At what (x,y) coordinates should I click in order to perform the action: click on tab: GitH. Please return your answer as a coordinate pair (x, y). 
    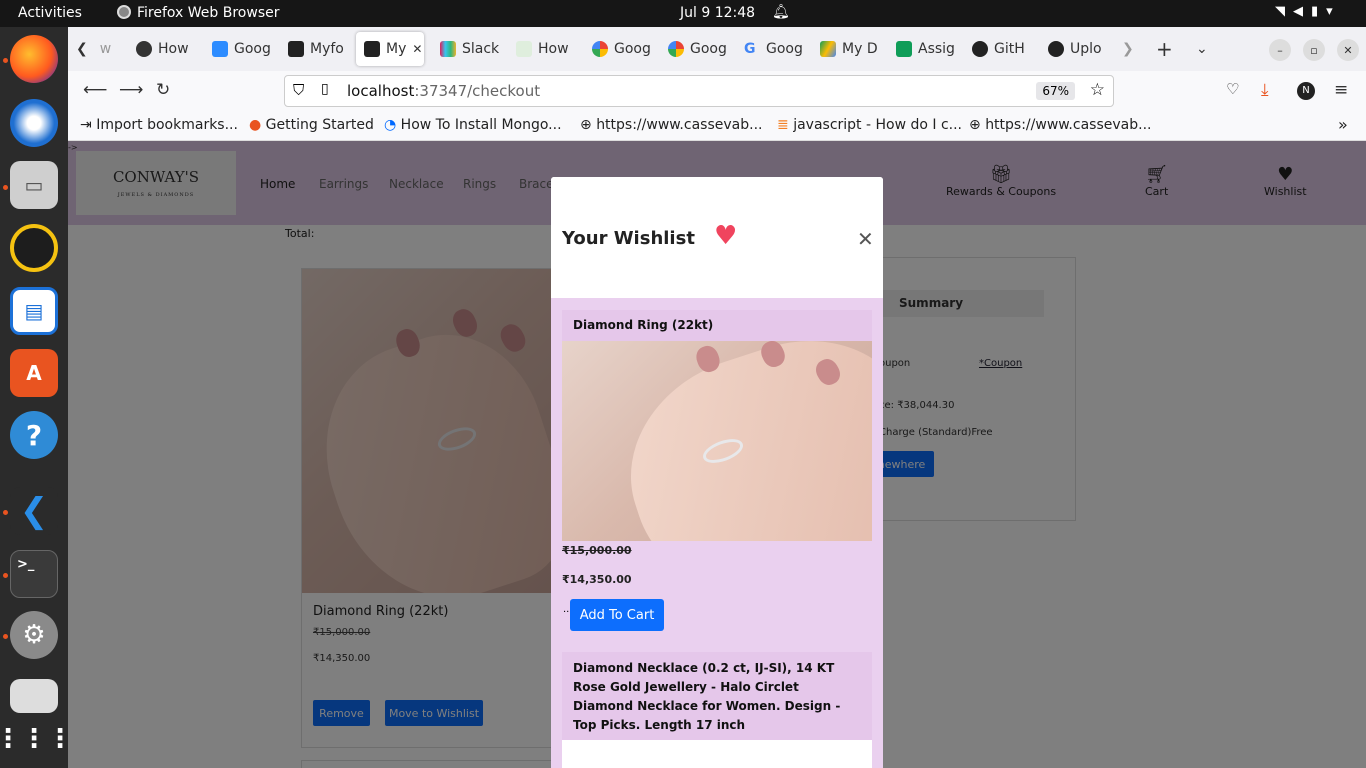
    Looking at the image, I should click on (1007, 49).